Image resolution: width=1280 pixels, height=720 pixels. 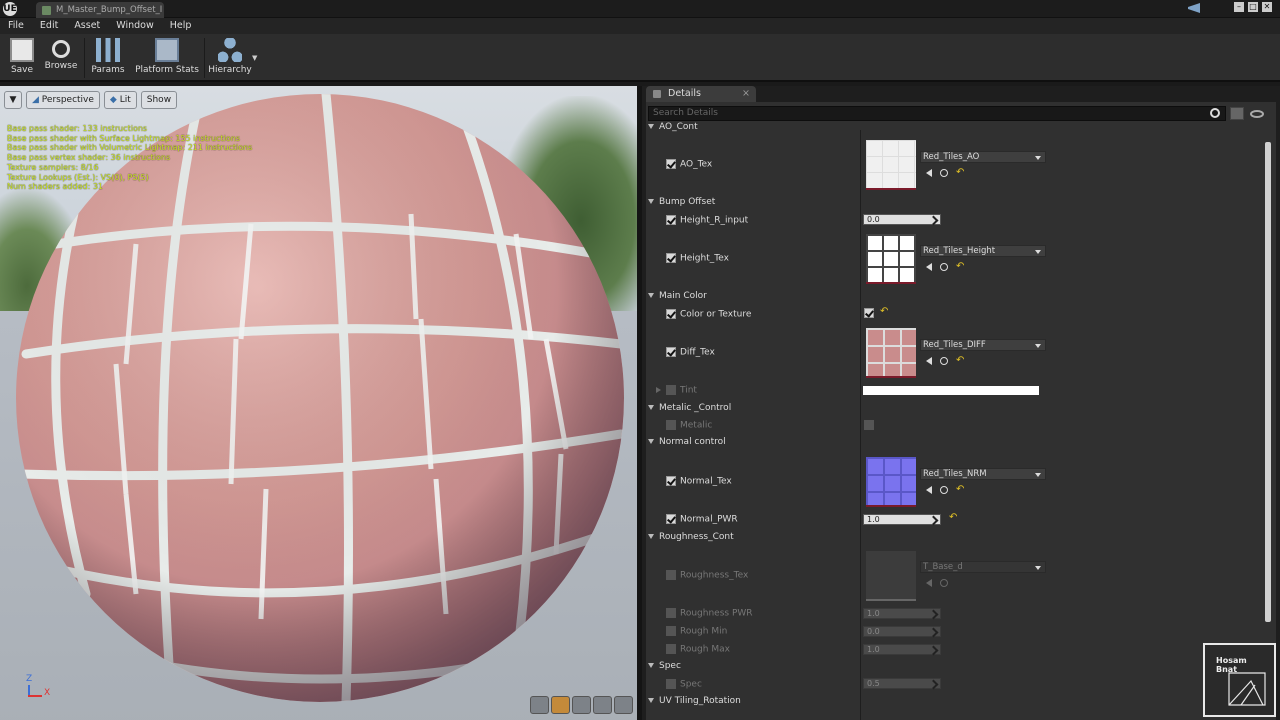 I want to click on axis-x-line, so click(x=35, y=696).